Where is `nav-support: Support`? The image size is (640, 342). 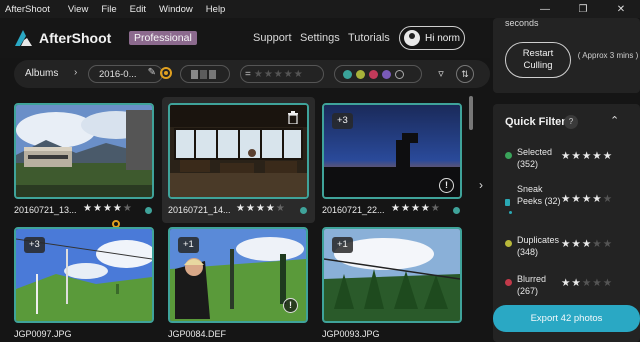 nav-support: Support is located at coordinates (272, 38).